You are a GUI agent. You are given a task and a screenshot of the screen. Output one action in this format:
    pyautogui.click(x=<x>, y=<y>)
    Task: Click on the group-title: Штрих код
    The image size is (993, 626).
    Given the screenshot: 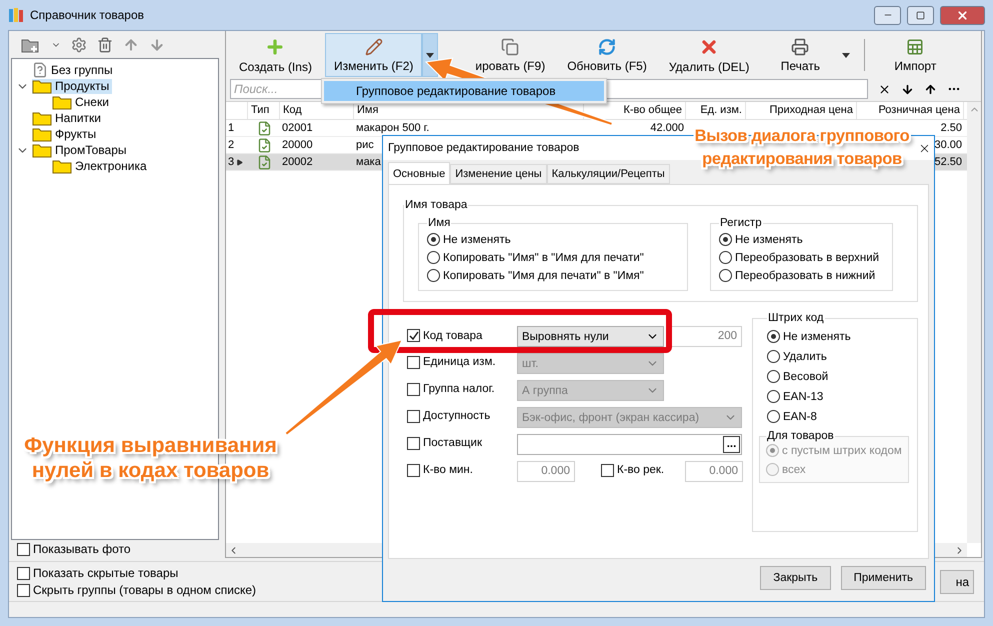 What is the action you would take?
    pyautogui.click(x=796, y=318)
    